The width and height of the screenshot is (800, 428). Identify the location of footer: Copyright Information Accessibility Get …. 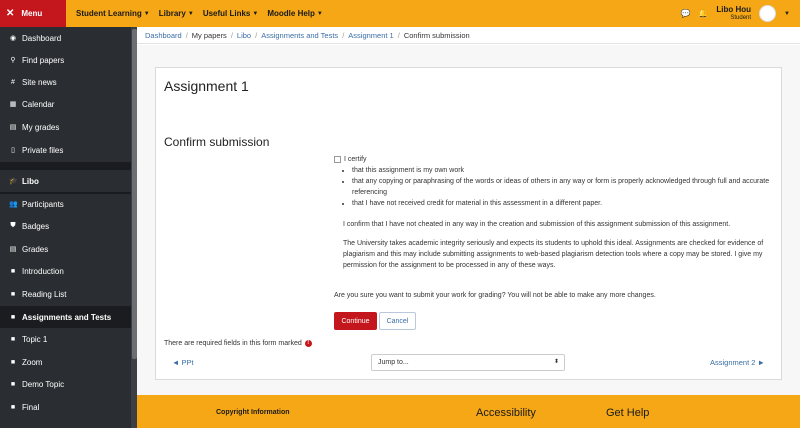
(468, 411).